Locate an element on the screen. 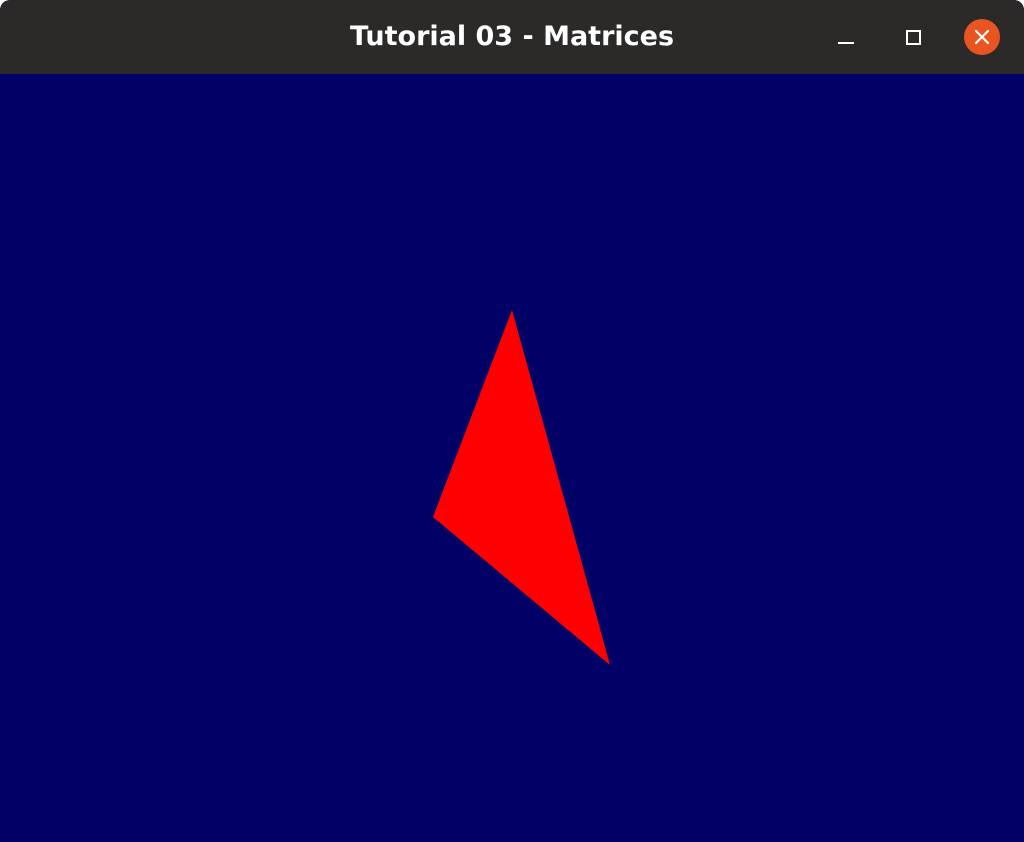  close-icon is located at coordinates (982, 37).